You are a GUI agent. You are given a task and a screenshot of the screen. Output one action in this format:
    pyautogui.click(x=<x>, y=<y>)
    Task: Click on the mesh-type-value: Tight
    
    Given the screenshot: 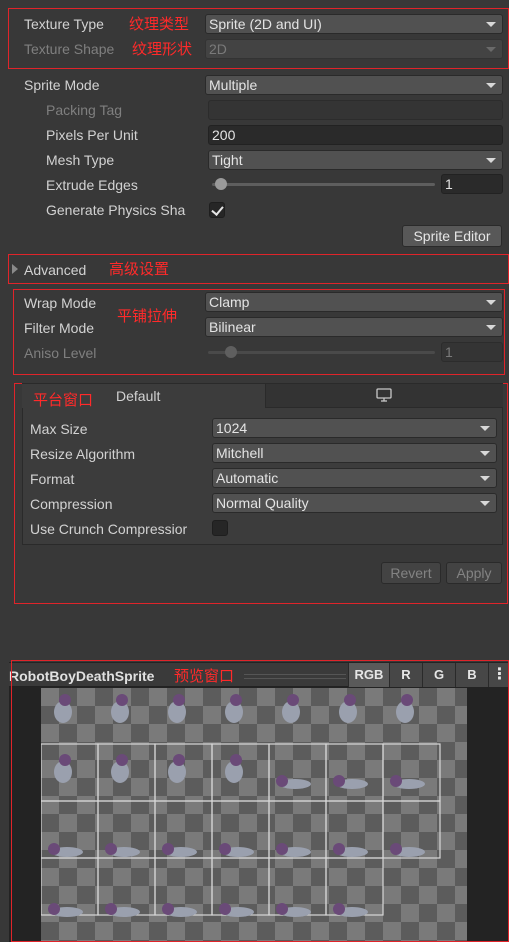 What is the action you would take?
    pyautogui.click(x=227, y=160)
    